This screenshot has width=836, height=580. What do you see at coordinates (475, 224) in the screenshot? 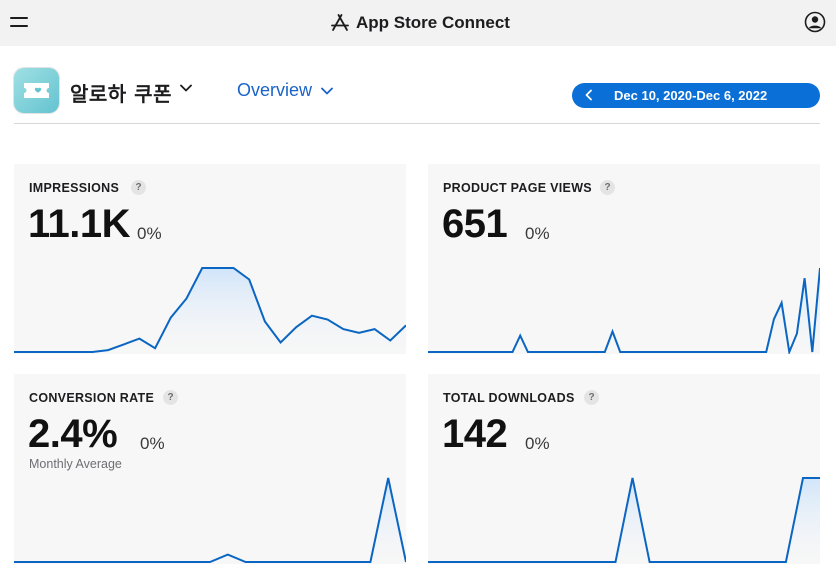
I see `metric-value: 651` at bounding box center [475, 224].